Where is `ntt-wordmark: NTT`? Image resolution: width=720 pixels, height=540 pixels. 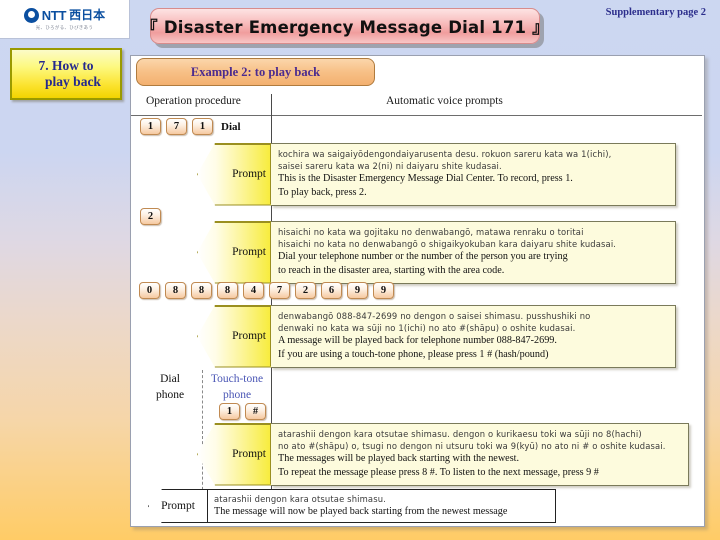
ntt-wordmark: NTT is located at coordinates (54, 15).